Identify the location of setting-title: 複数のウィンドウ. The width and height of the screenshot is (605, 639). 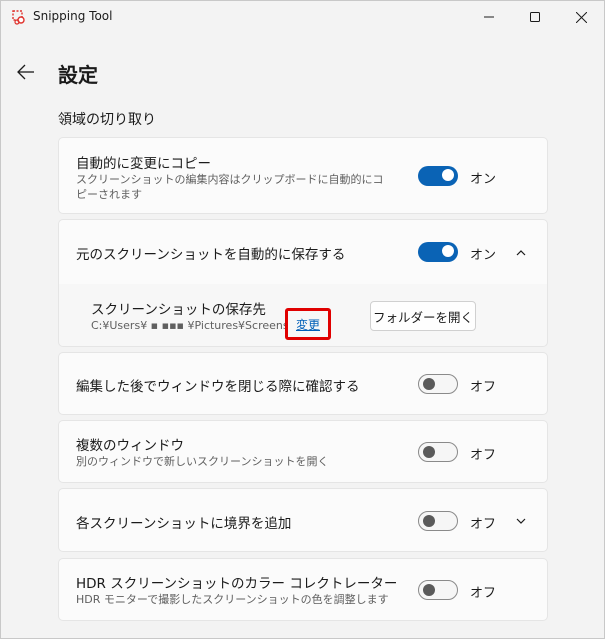
(130, 446).